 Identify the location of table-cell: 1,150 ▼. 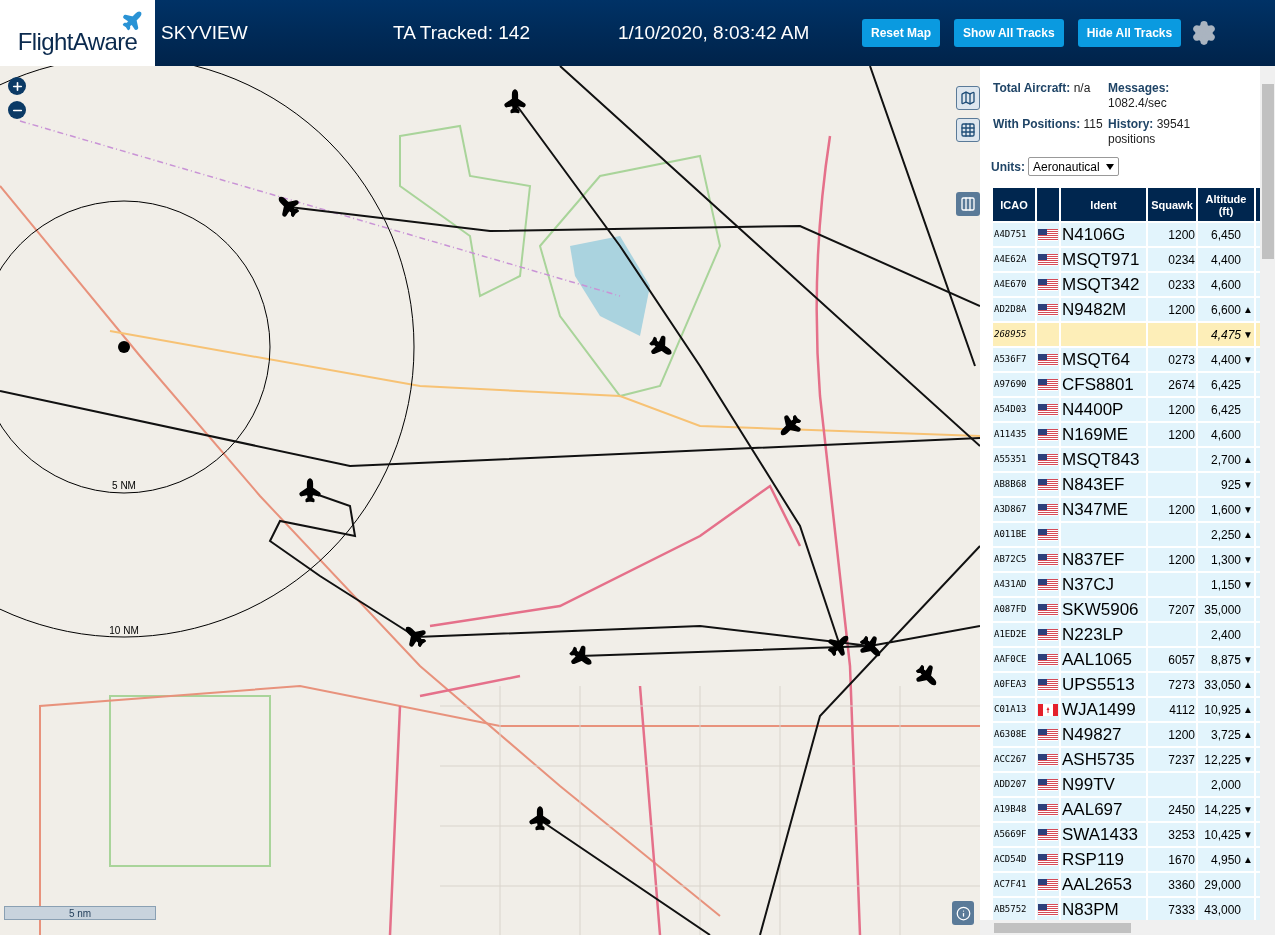
(1226, 584).